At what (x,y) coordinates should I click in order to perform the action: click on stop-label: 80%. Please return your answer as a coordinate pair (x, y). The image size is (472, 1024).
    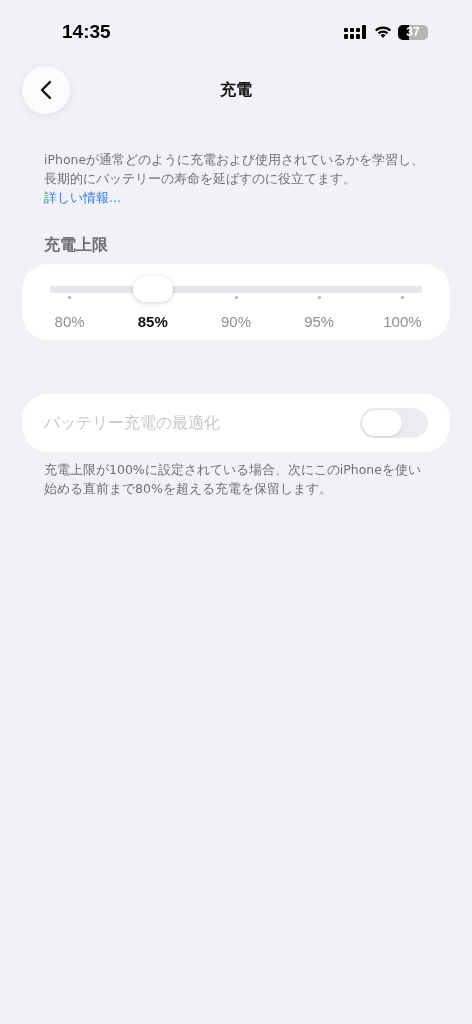
    Looking at the image, I should click on (69, 321).